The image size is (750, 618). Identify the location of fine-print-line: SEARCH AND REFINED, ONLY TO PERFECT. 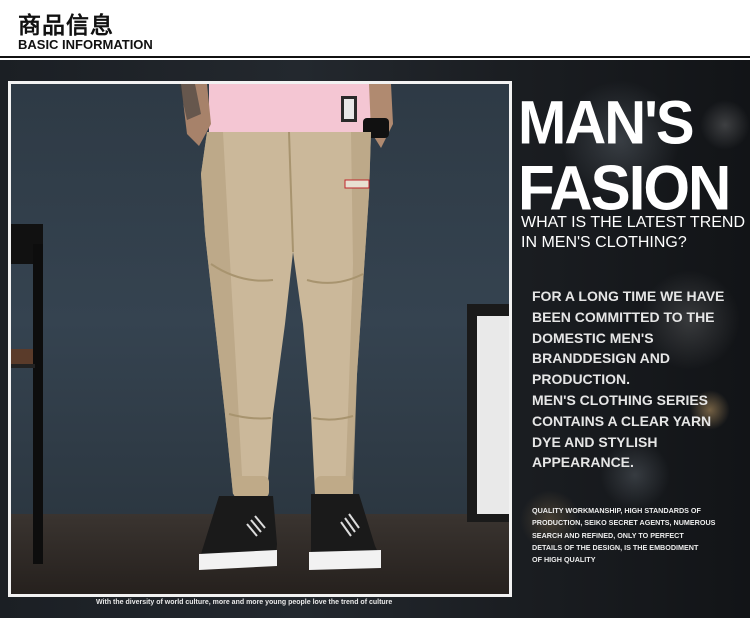
(608, 535).